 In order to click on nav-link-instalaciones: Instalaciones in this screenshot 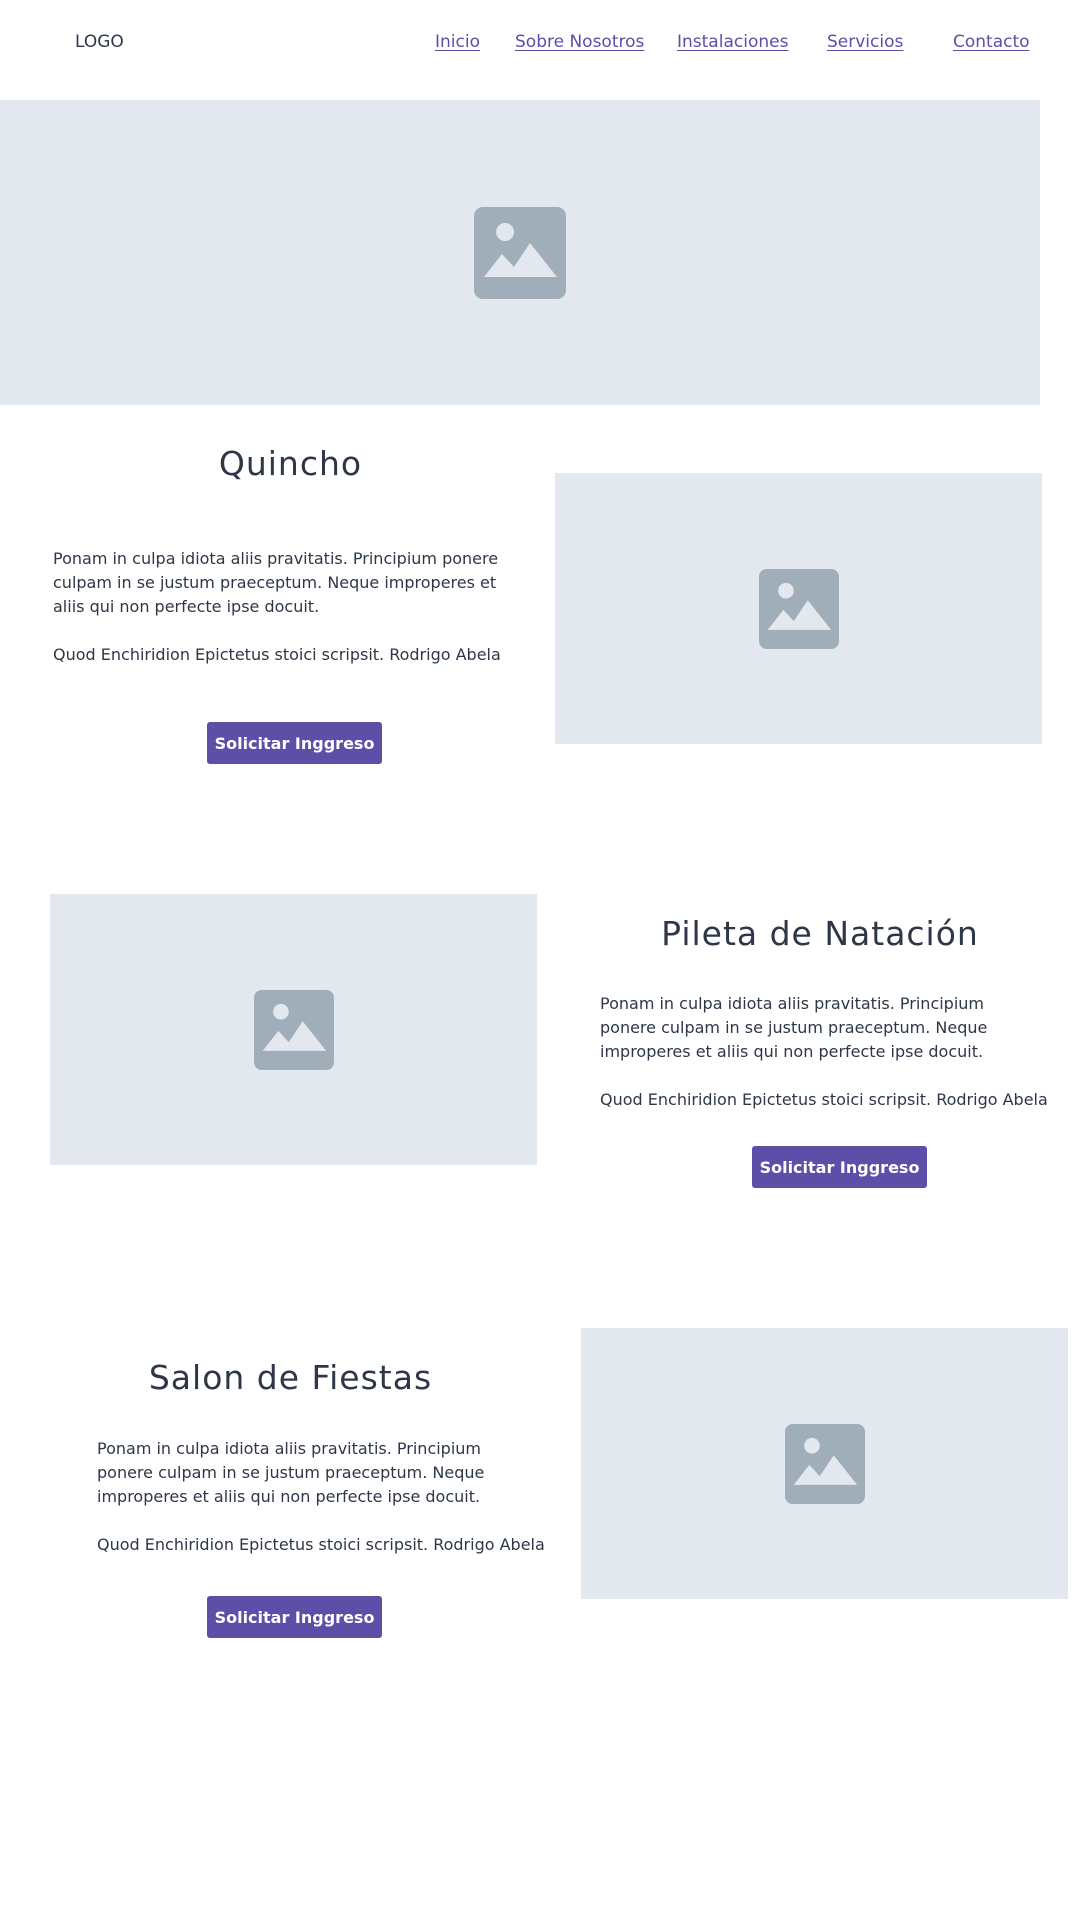, I will do `click(732, 42)`.